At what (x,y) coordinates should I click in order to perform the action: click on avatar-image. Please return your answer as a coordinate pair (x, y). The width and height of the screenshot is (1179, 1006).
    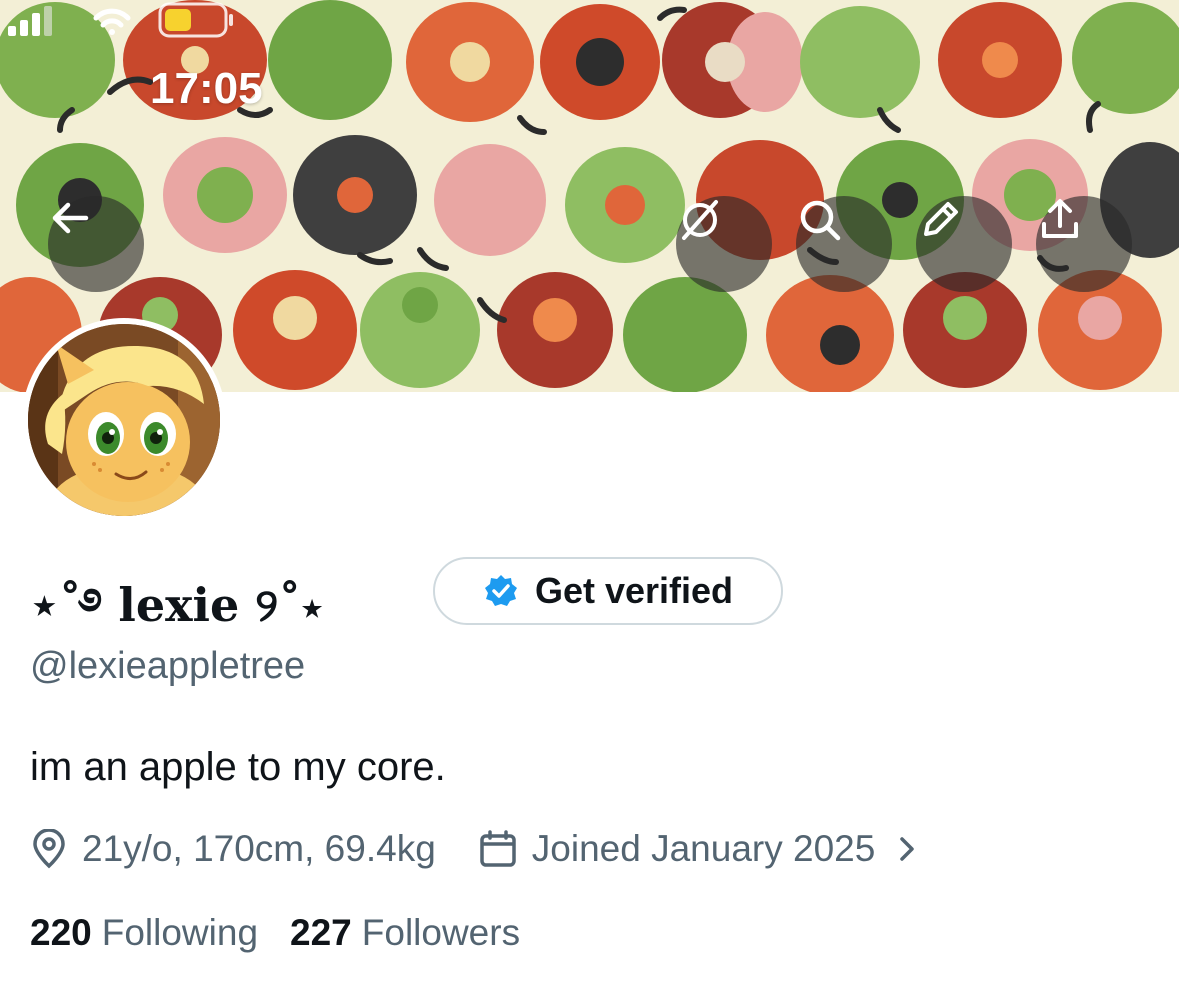
    Looking at the image, I should click on (124, 420).